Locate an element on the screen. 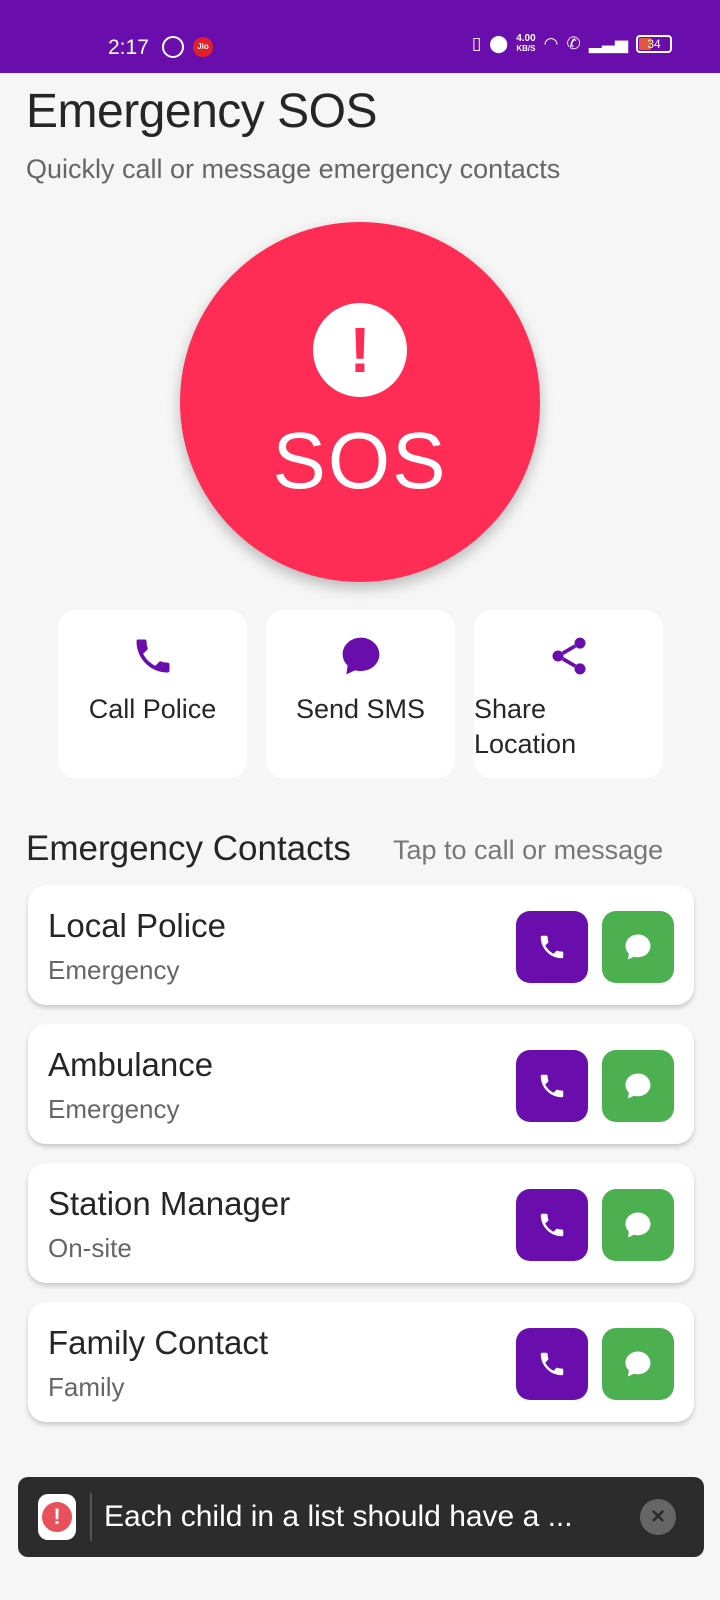 This screenshot has width=720, height=1600. action-label: Share Location is located at coordinates (525, 726).